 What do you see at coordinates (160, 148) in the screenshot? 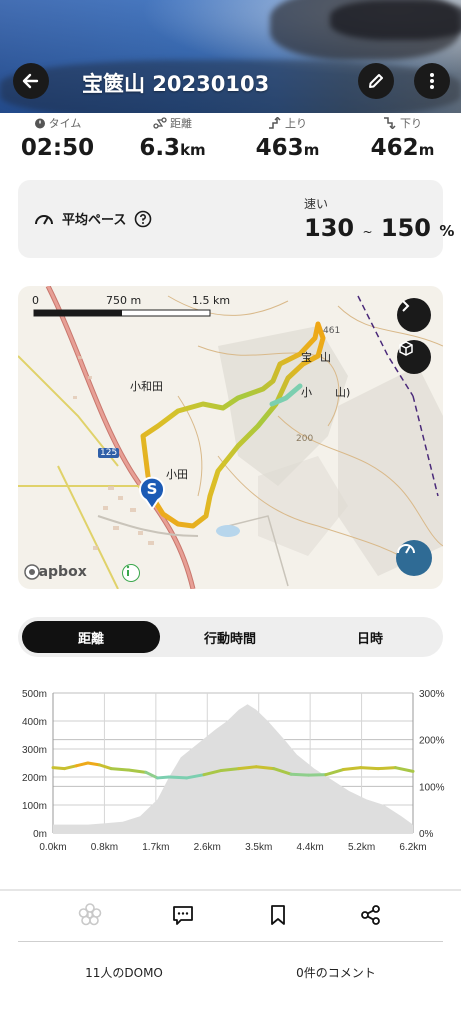
I see `stat-value: 6.3` at bounding box center [160, 148].